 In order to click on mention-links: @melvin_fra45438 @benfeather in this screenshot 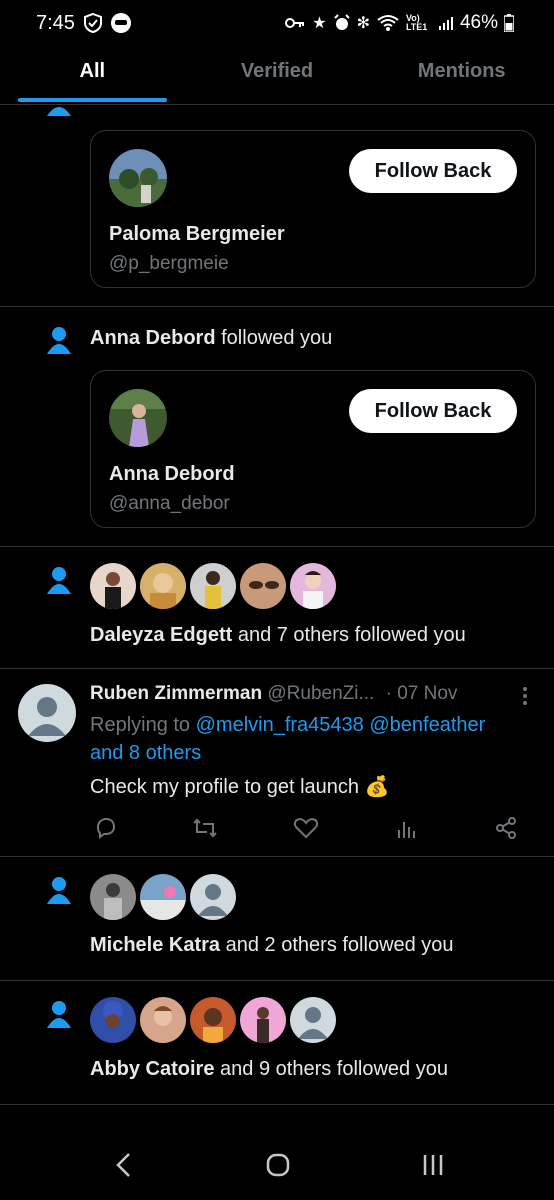, I will do `click(341, 725)`.